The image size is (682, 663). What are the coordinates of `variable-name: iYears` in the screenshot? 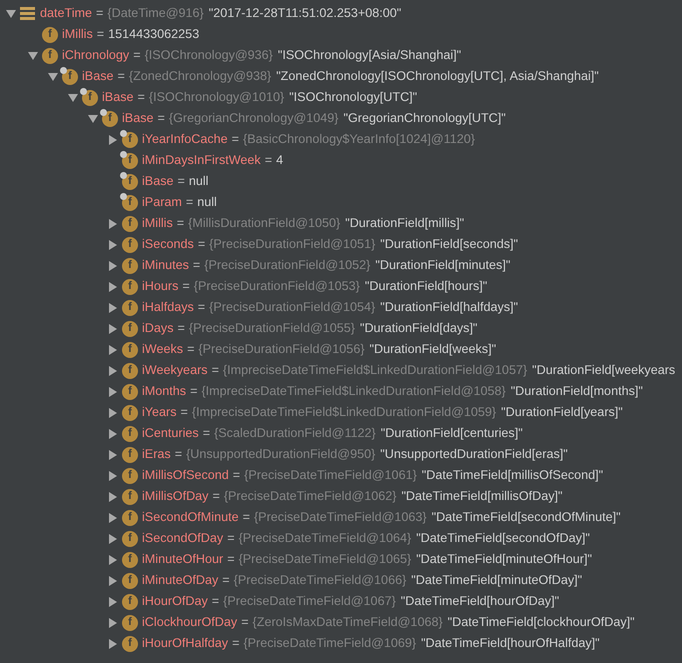 It's located at (159, 413).